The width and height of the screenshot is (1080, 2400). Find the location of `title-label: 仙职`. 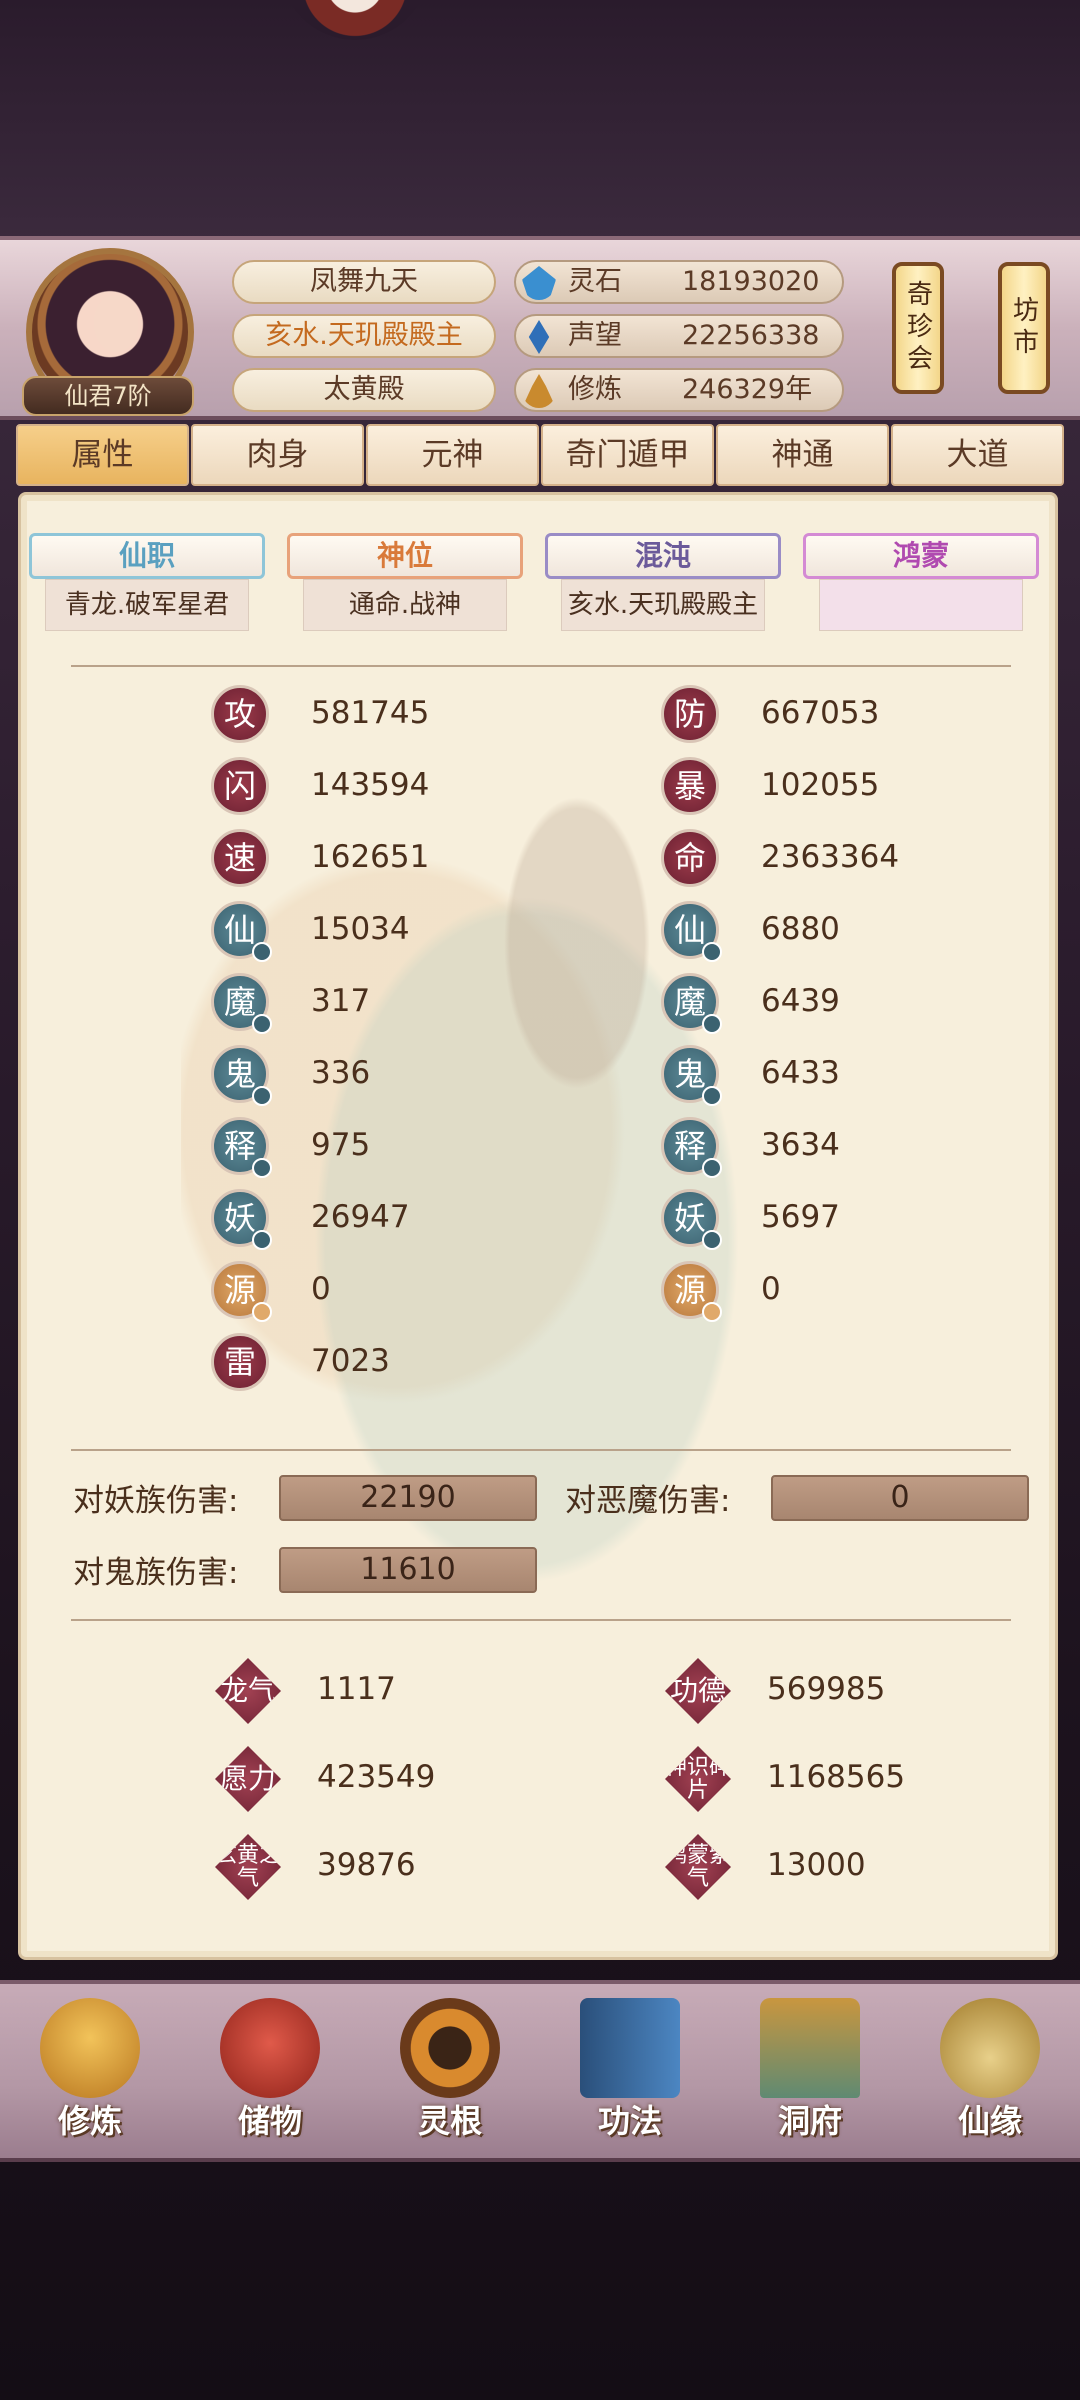

title-label: 仙职 is located at coordinates (147, 556).